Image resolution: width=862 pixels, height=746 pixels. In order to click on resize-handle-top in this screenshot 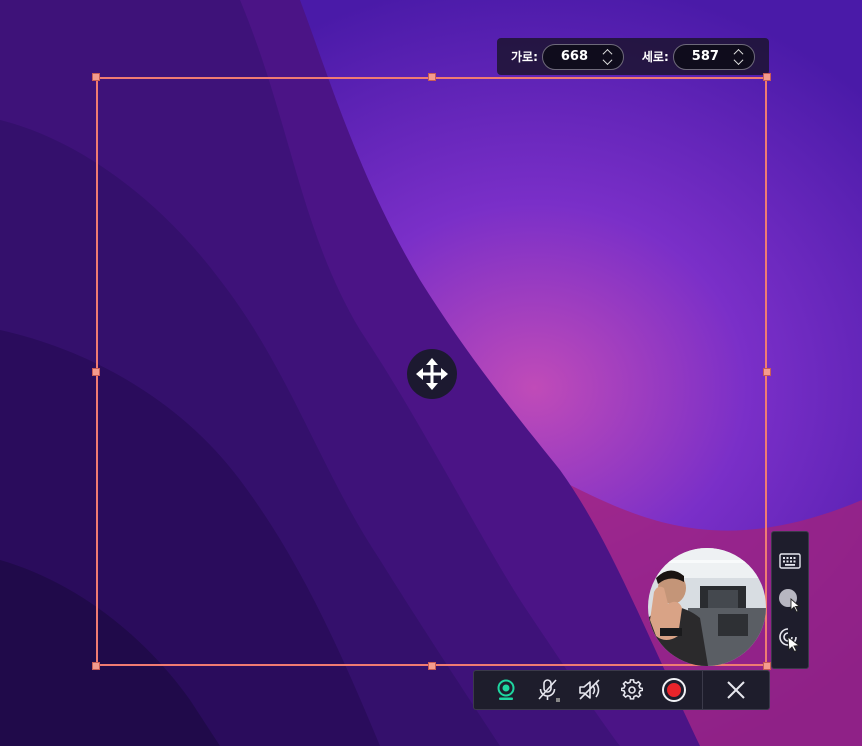, I will do `click(432, 77)`.